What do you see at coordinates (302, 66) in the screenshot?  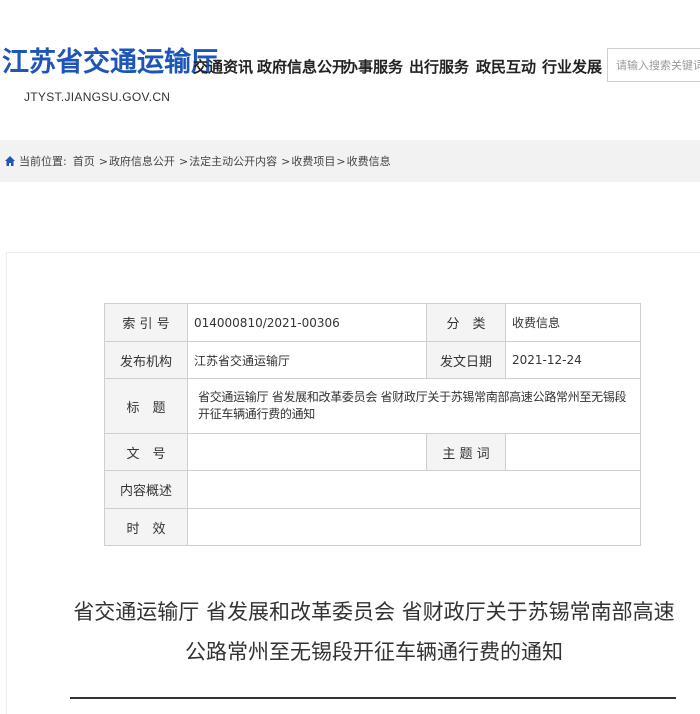 I see `nav-item-gov-info: 政府信息公开` at bounding box center [302, 66].